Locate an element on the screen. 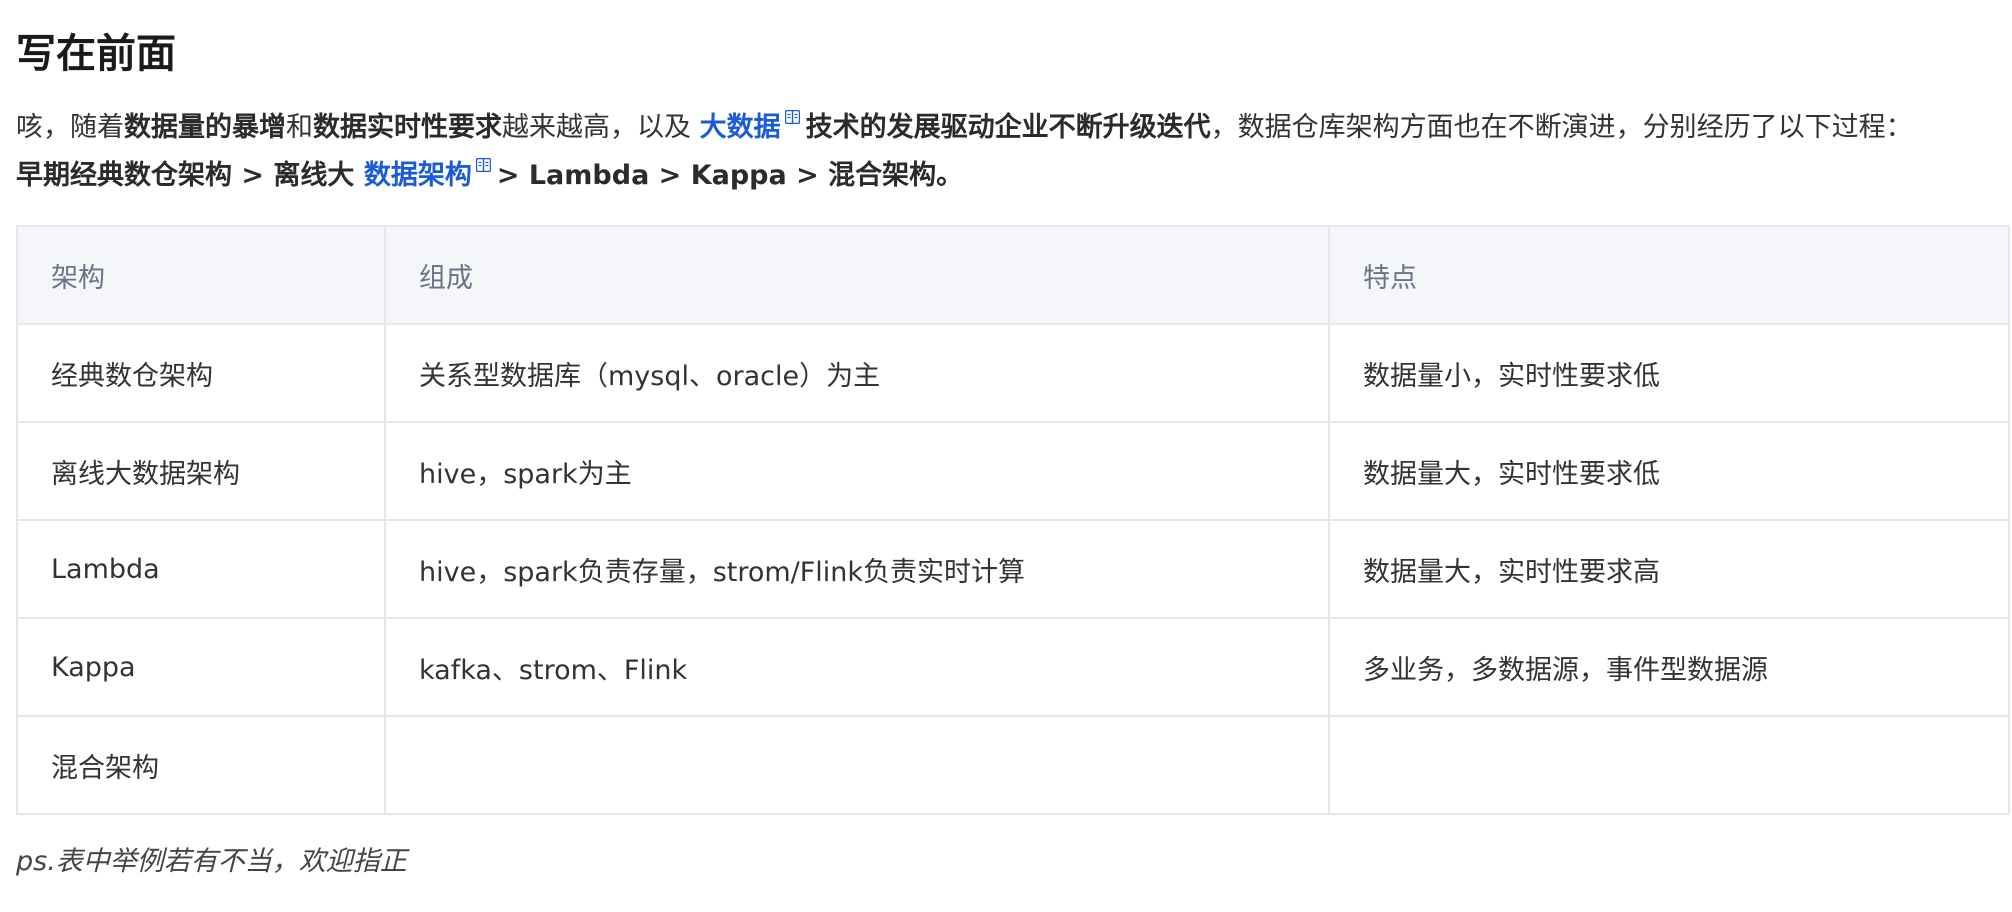 The height and width of the screenshot is (912, 2012). intro-bold: 数据实时性要求 is located at coordinates (407, 127).